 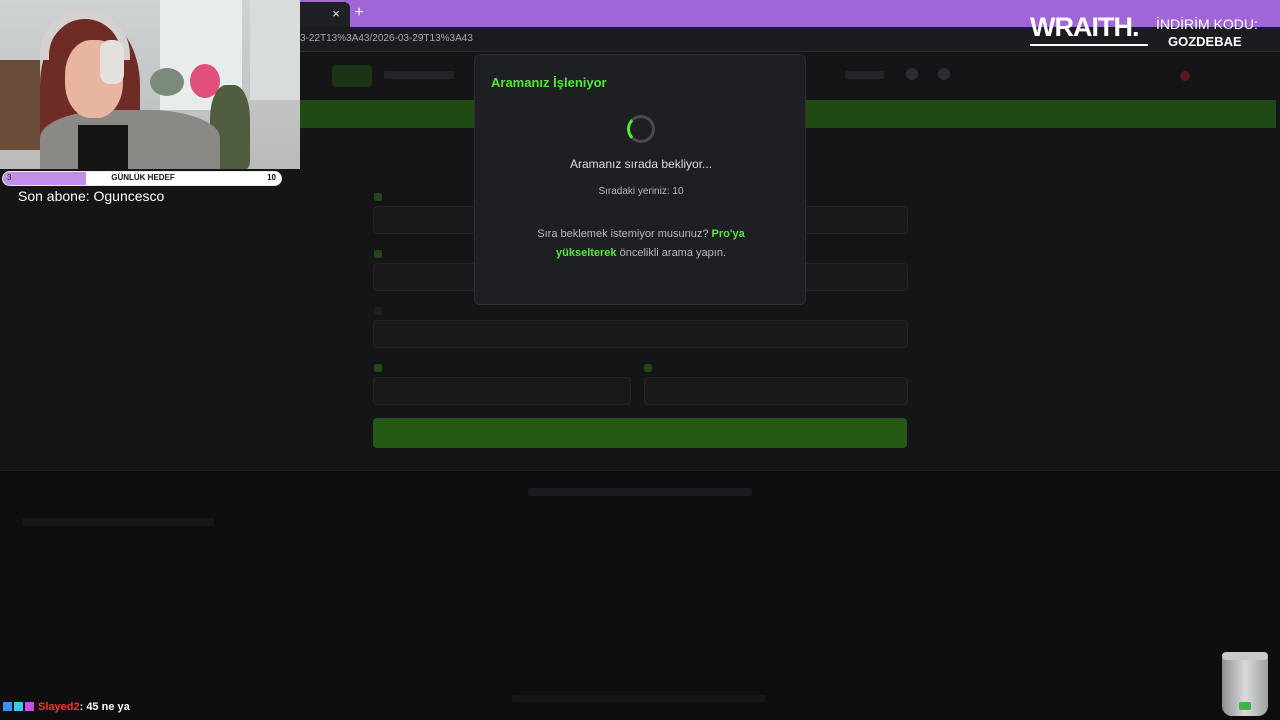 I want to click on channel-icon, so click(x=378, y=253).